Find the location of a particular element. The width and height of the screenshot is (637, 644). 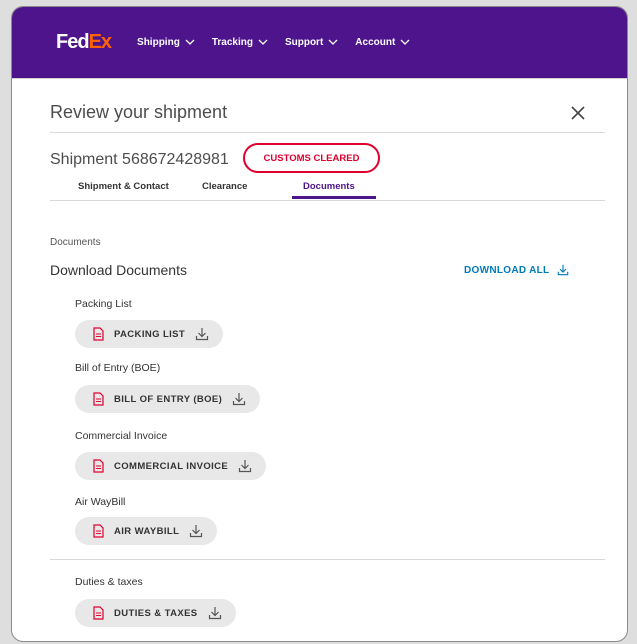

fedex-logo: FedEx is located at coordinates (84, 42).